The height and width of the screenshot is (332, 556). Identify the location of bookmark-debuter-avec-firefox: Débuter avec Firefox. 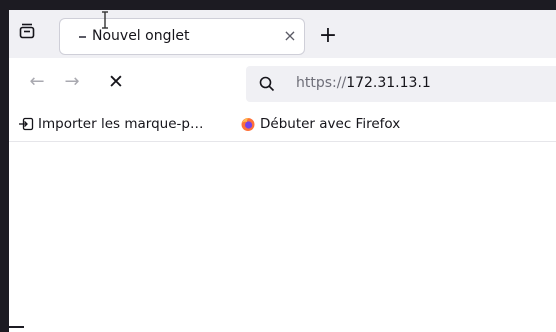
(320, 124).